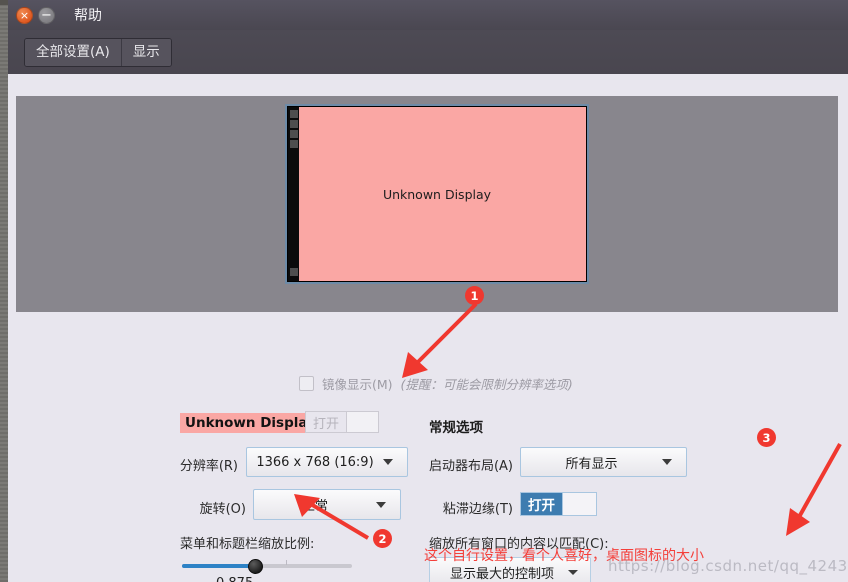 The width and height of the screenshot is (848, 582). Describe the element at coordinates (477, 509) in the screenshot. I see `sticky-edges-label: 粘滞边缘(T)` at that location.